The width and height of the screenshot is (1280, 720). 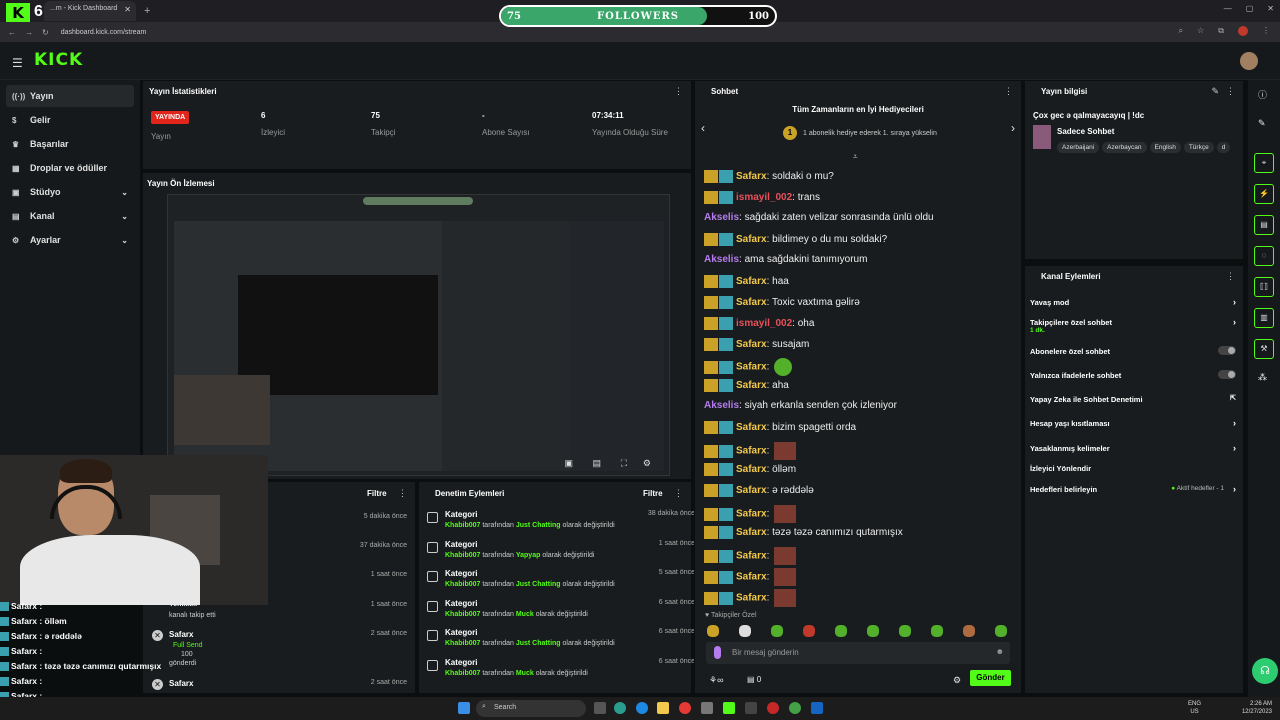 I want to click on chevron-left-icon: ‹, so click(x=703, y=128).